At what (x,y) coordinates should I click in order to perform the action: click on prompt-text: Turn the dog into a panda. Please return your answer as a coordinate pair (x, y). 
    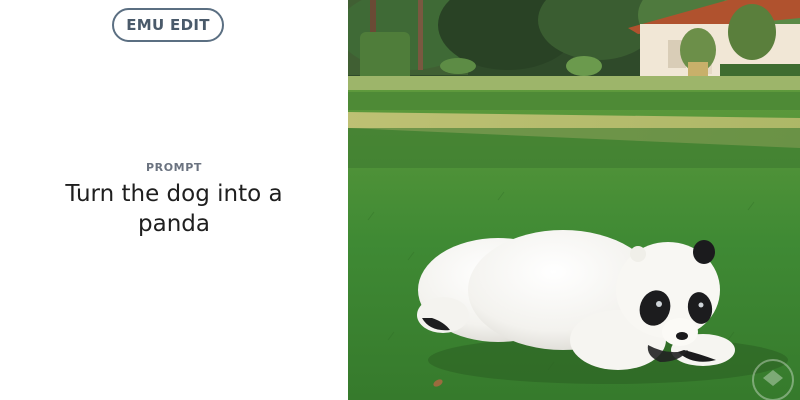
    Looking at the image, I should click on (174, 209).